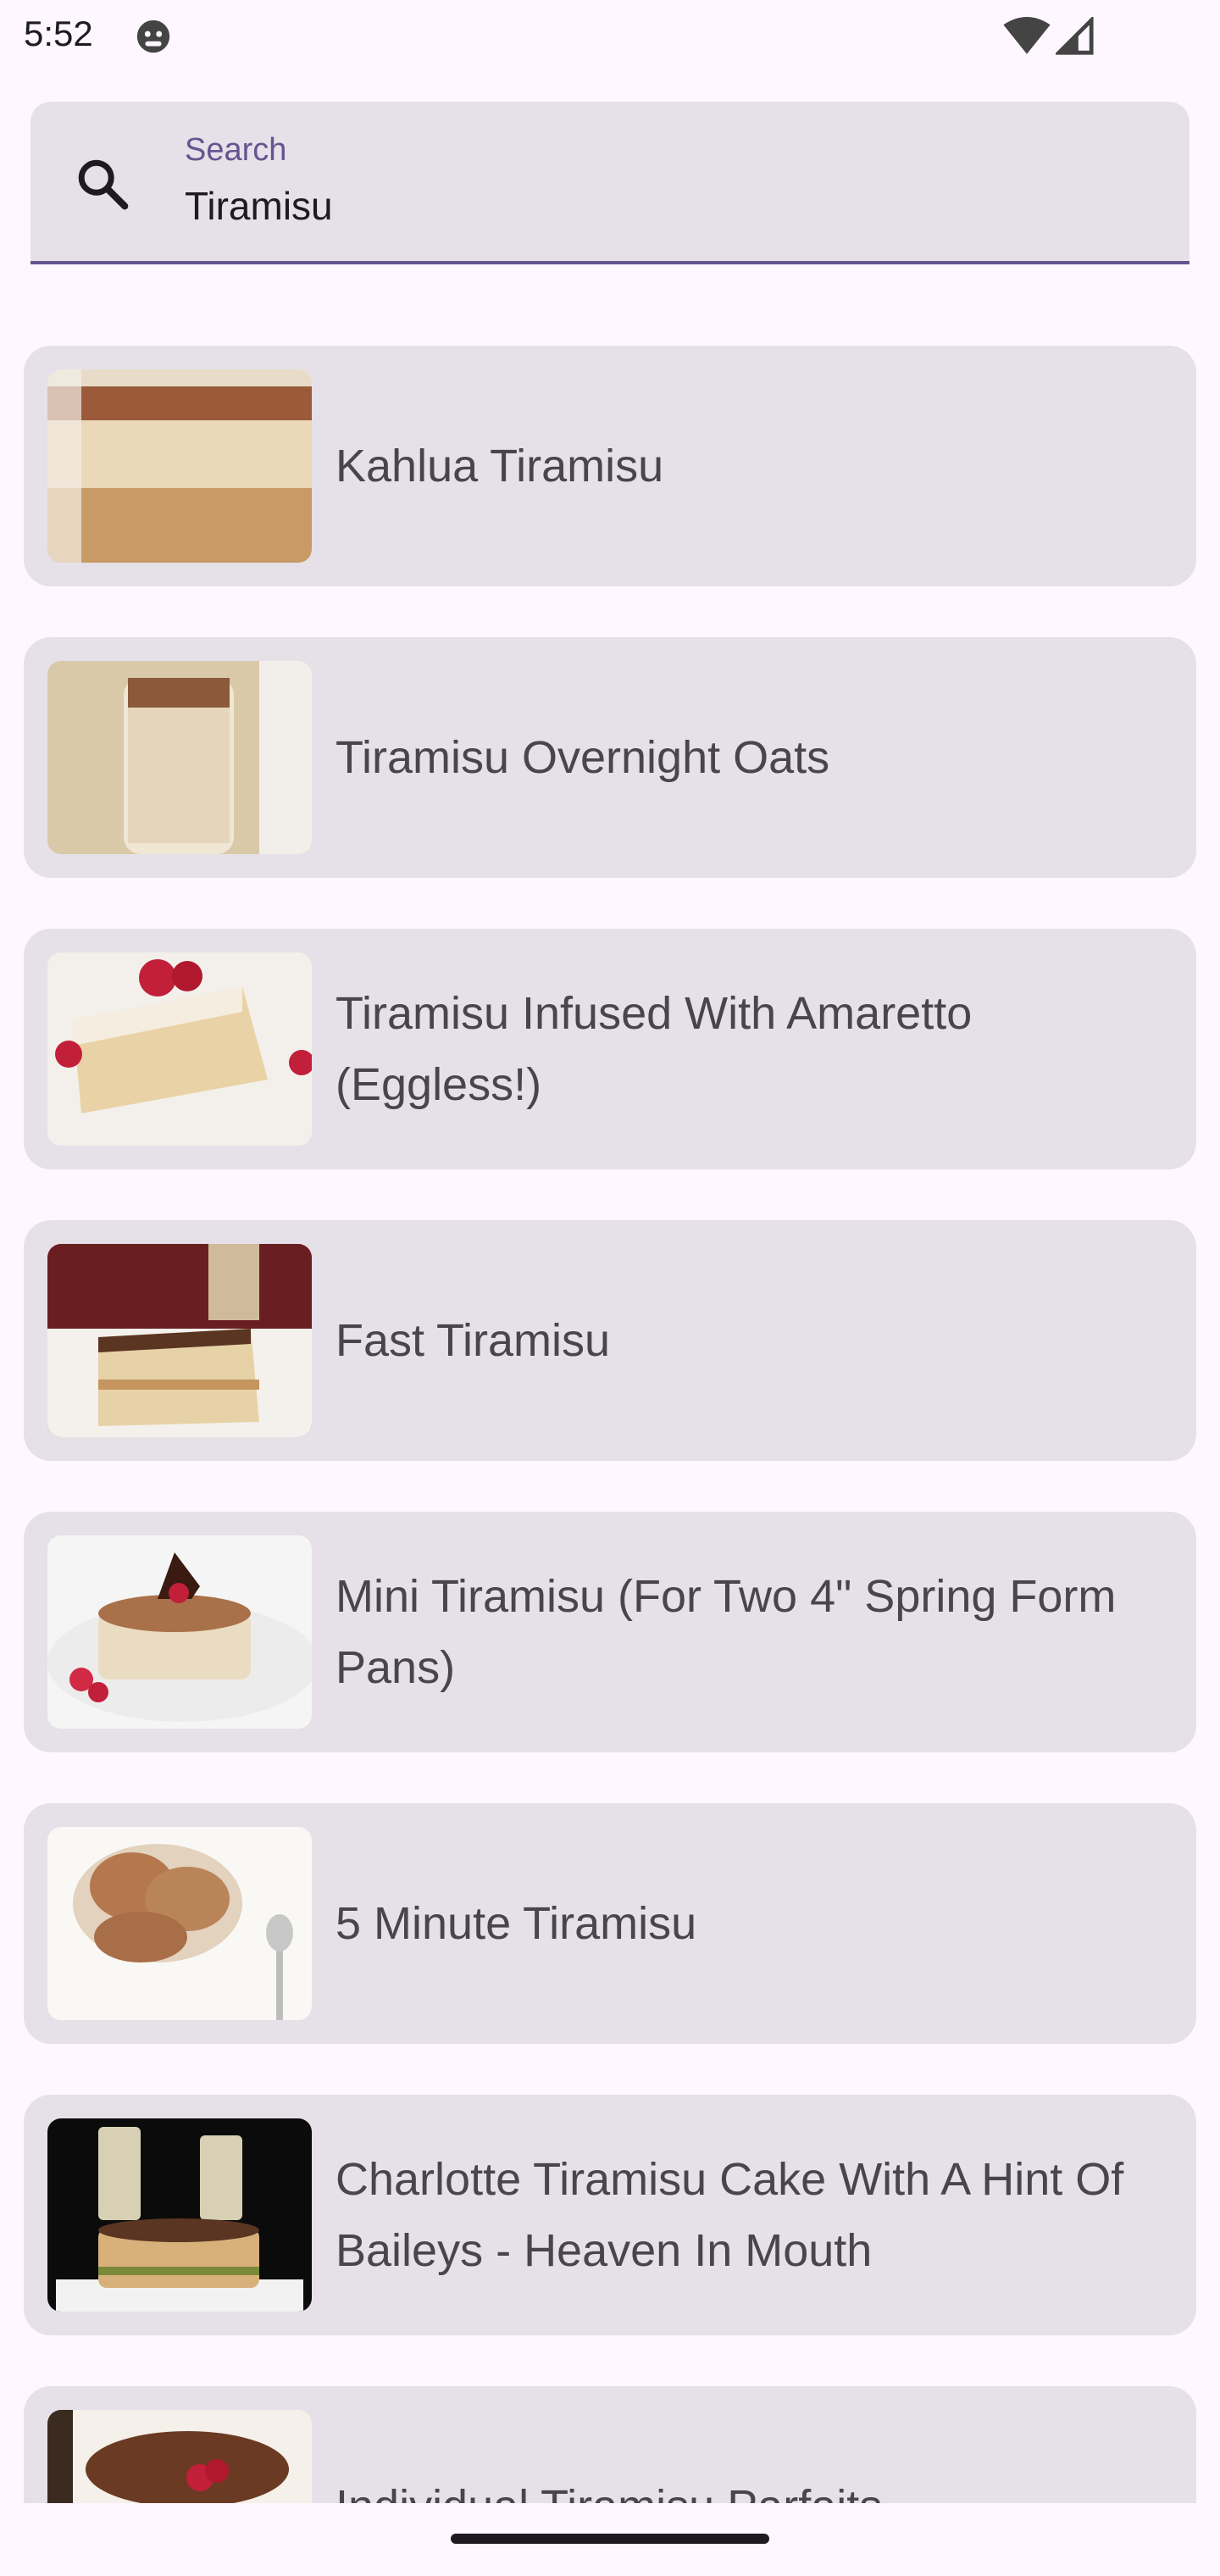 The image size is (1220, 2576). What do you see at coordinates (179, 1340) in the screenshot?
I see `fast-tiramisu-slice-photo` at bounding box center [179, 1340].